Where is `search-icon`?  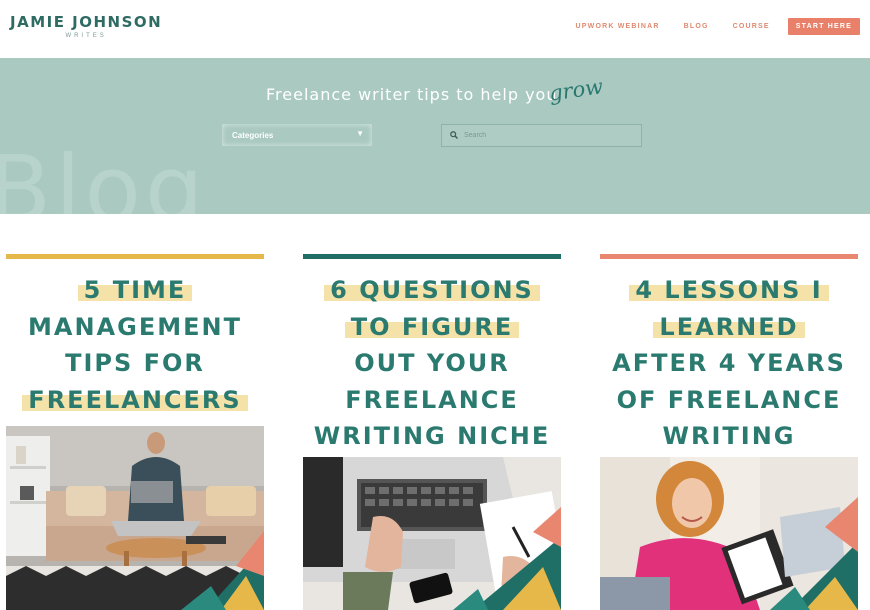 search-icon is located at coordinates (454, 135).